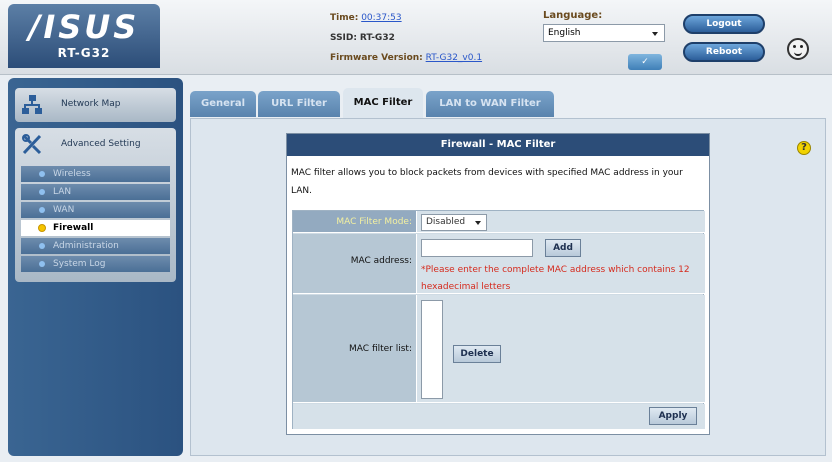 This screenshot has width=832, height=462. I want to click on status-face-icon, so click(798, 49).